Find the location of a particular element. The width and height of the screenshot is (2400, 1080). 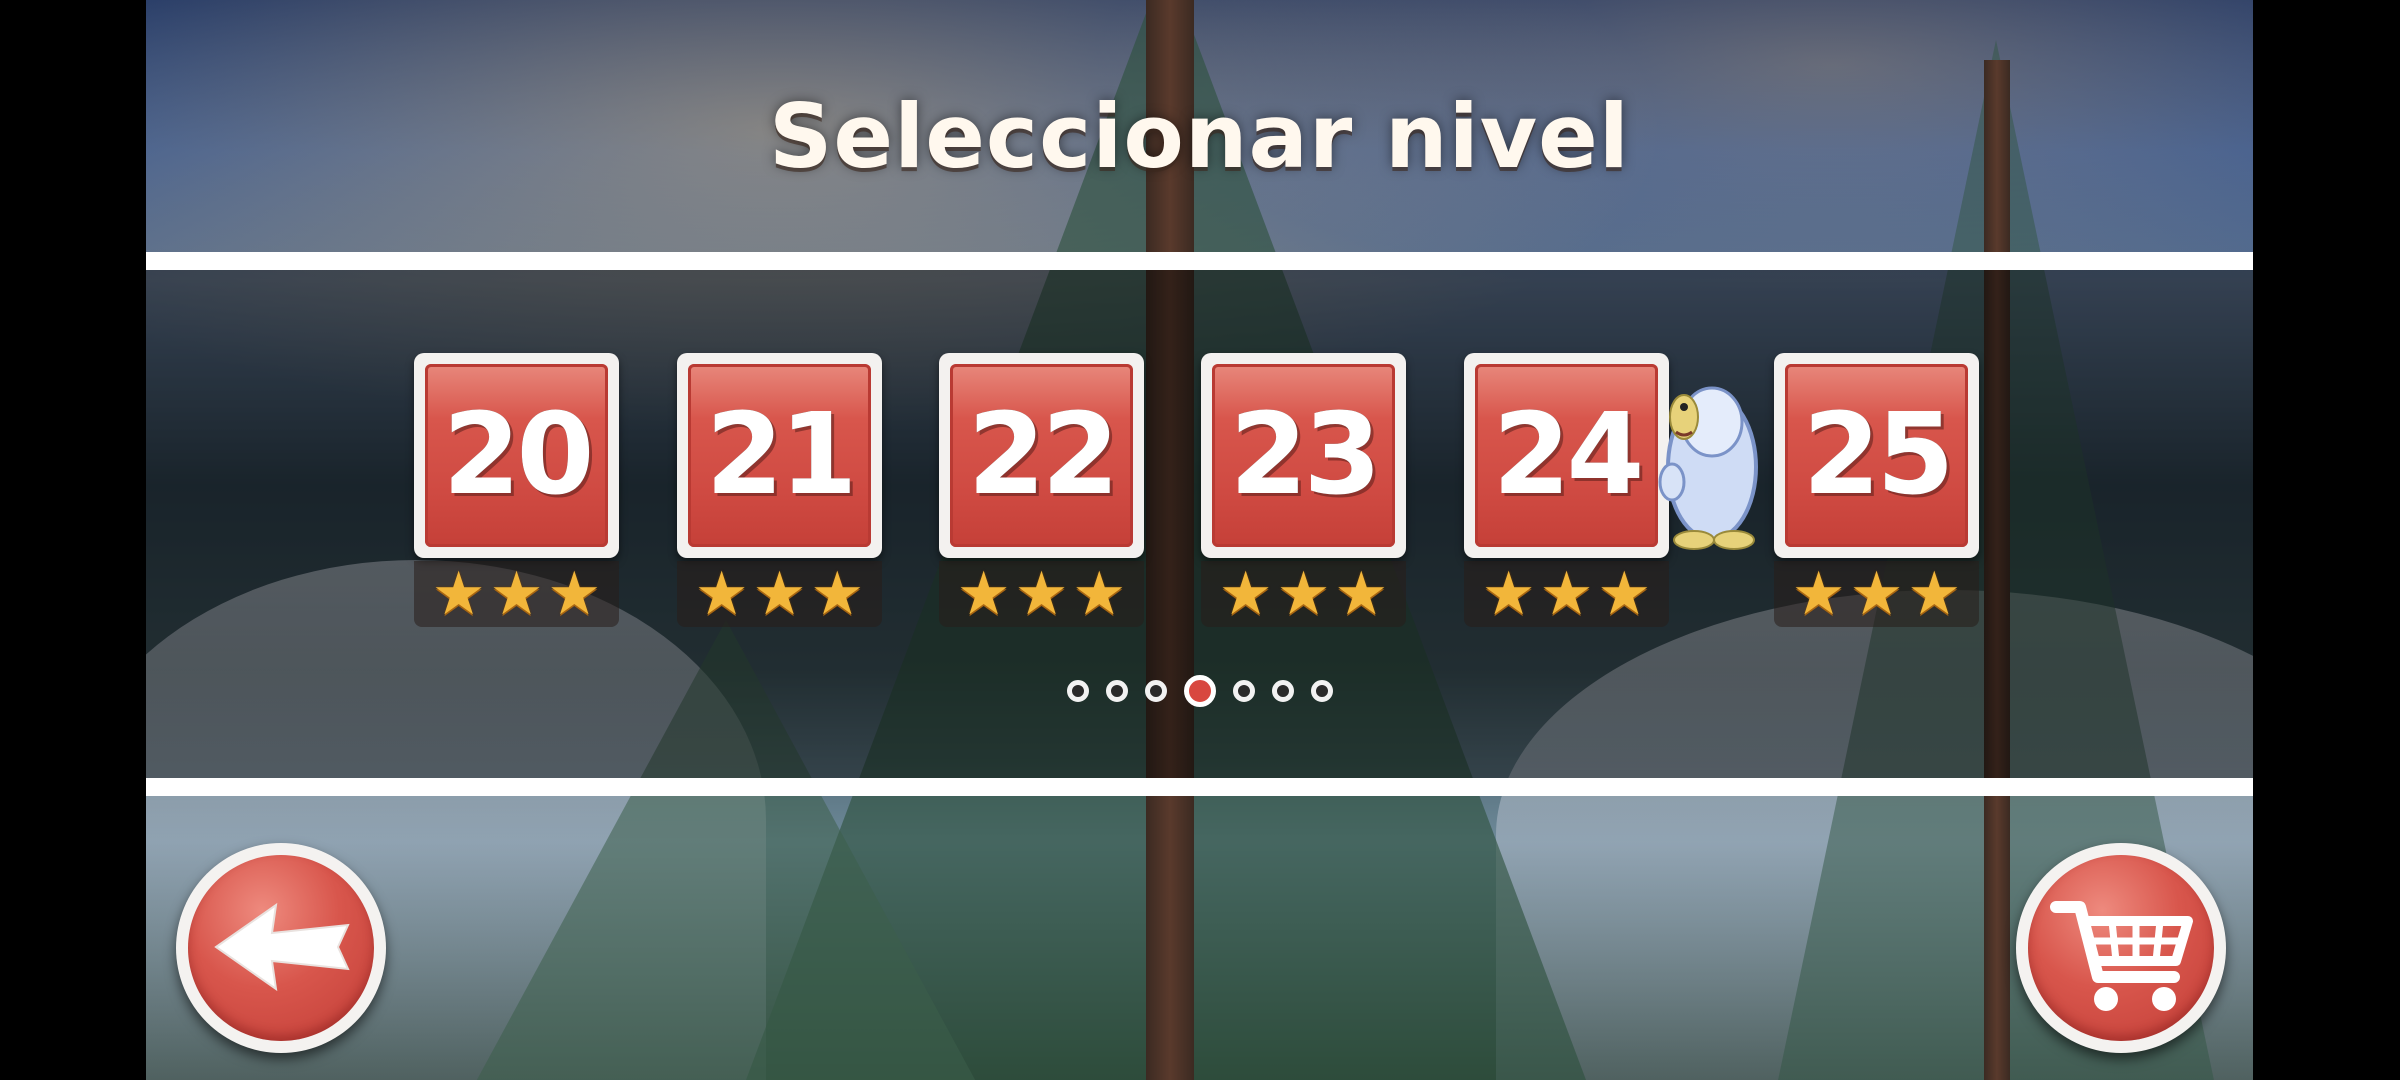

tile-face: 21 is located at coordinates (779, 455).